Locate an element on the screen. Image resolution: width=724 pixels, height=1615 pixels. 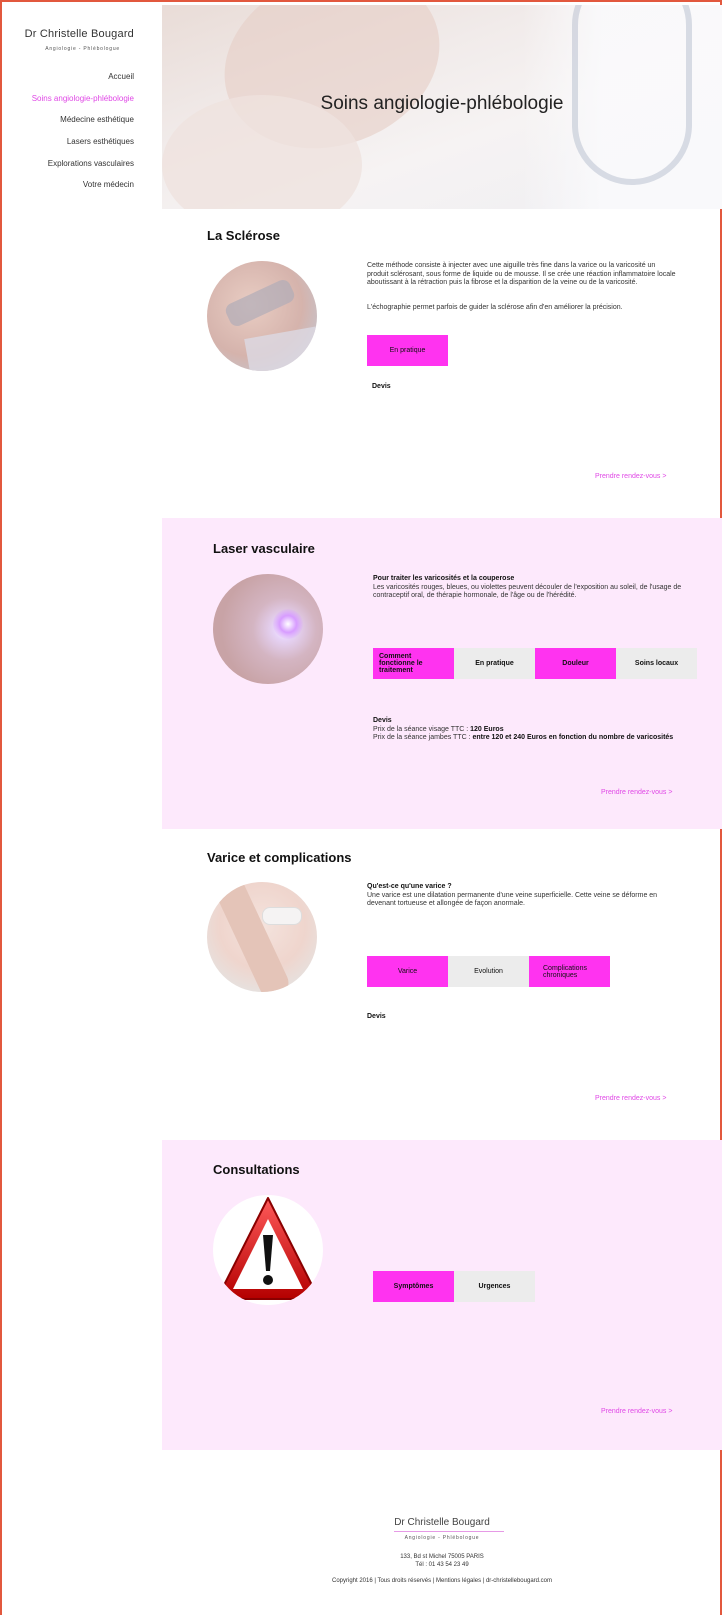
tab-urgences: Urgences is located at coordinates (494, 1286).